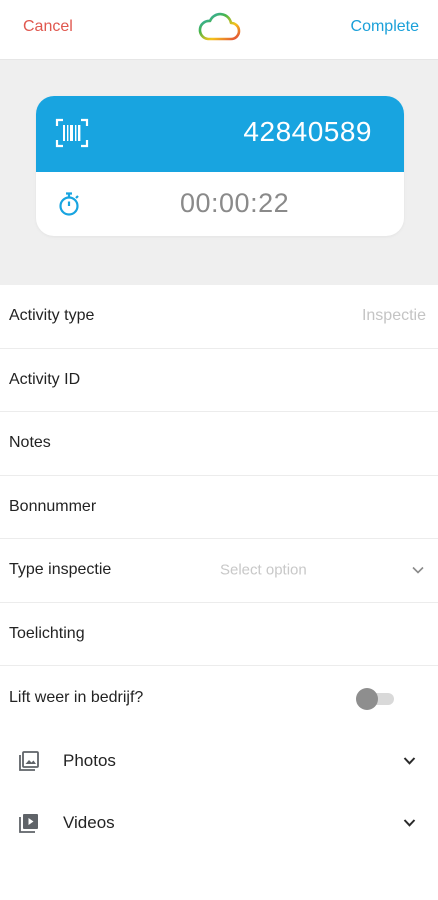  I want to click on cloud-logo-icon, so click(219, 26).